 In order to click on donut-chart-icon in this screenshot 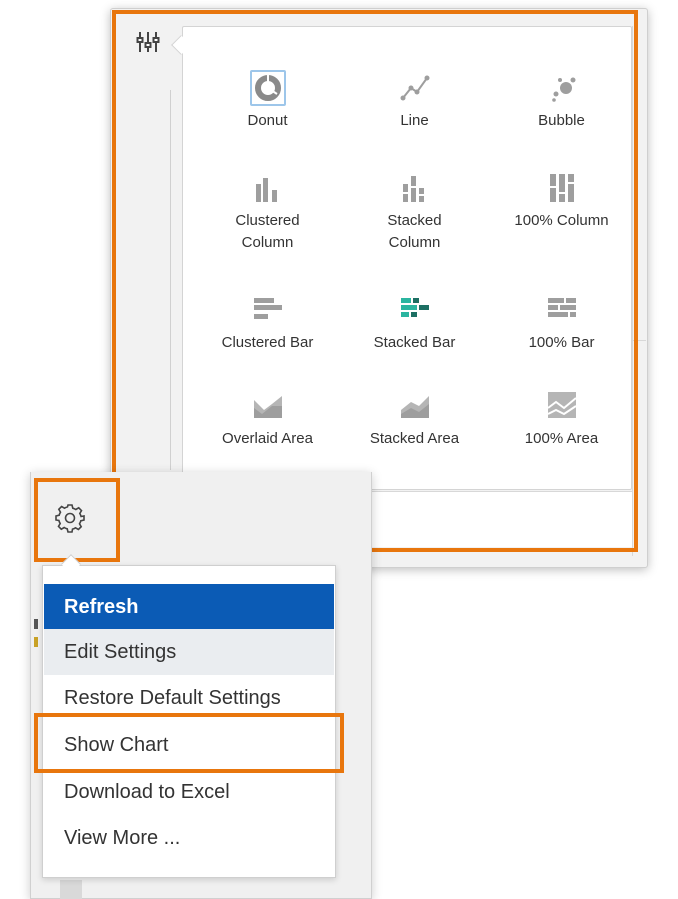, I will do `click(267, 88)`.